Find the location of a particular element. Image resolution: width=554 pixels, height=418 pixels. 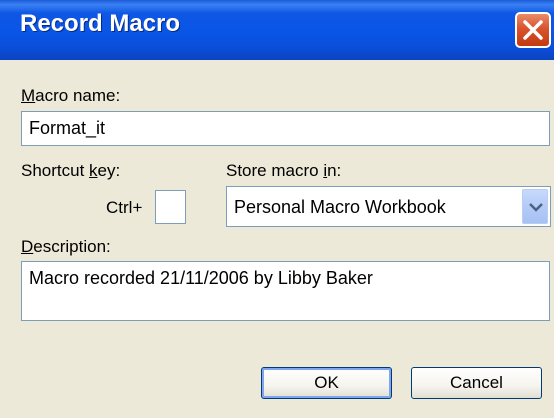

chevron-down-icon is located at coordinates (536, 207).